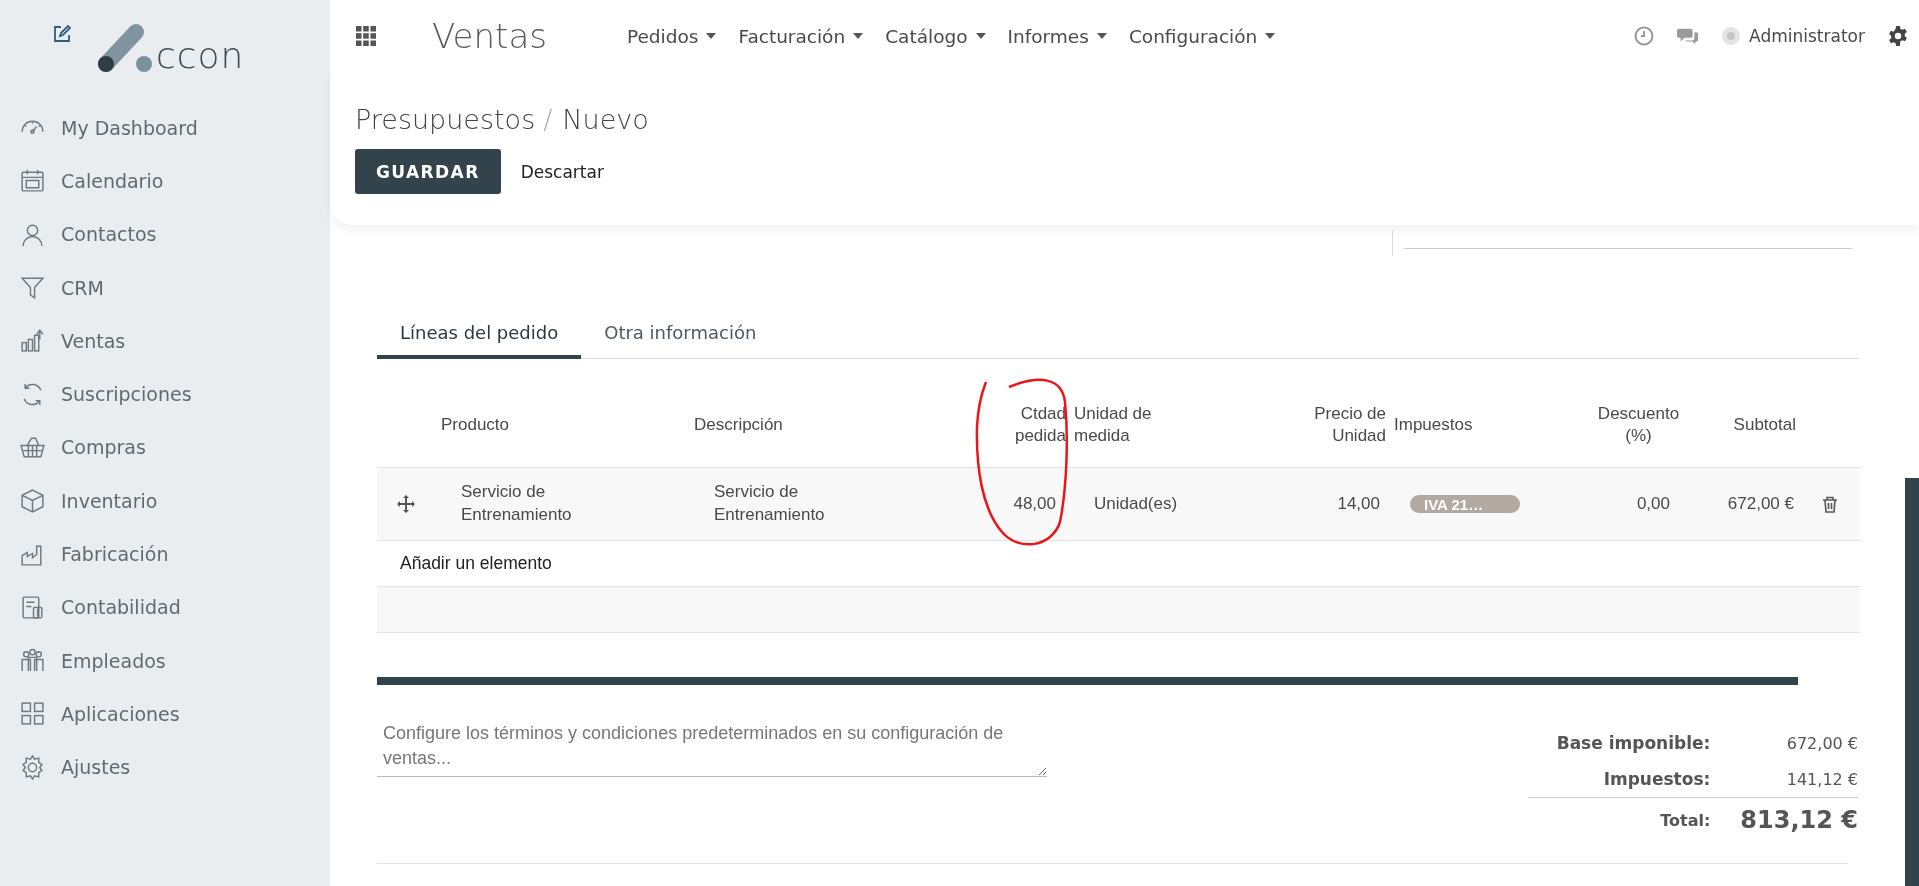 The image size is (1919, 886). What do you see at coordinates (1619, 820) in the screenshot?
I see `total-label: Total:` at bounding box center [1619, 820].